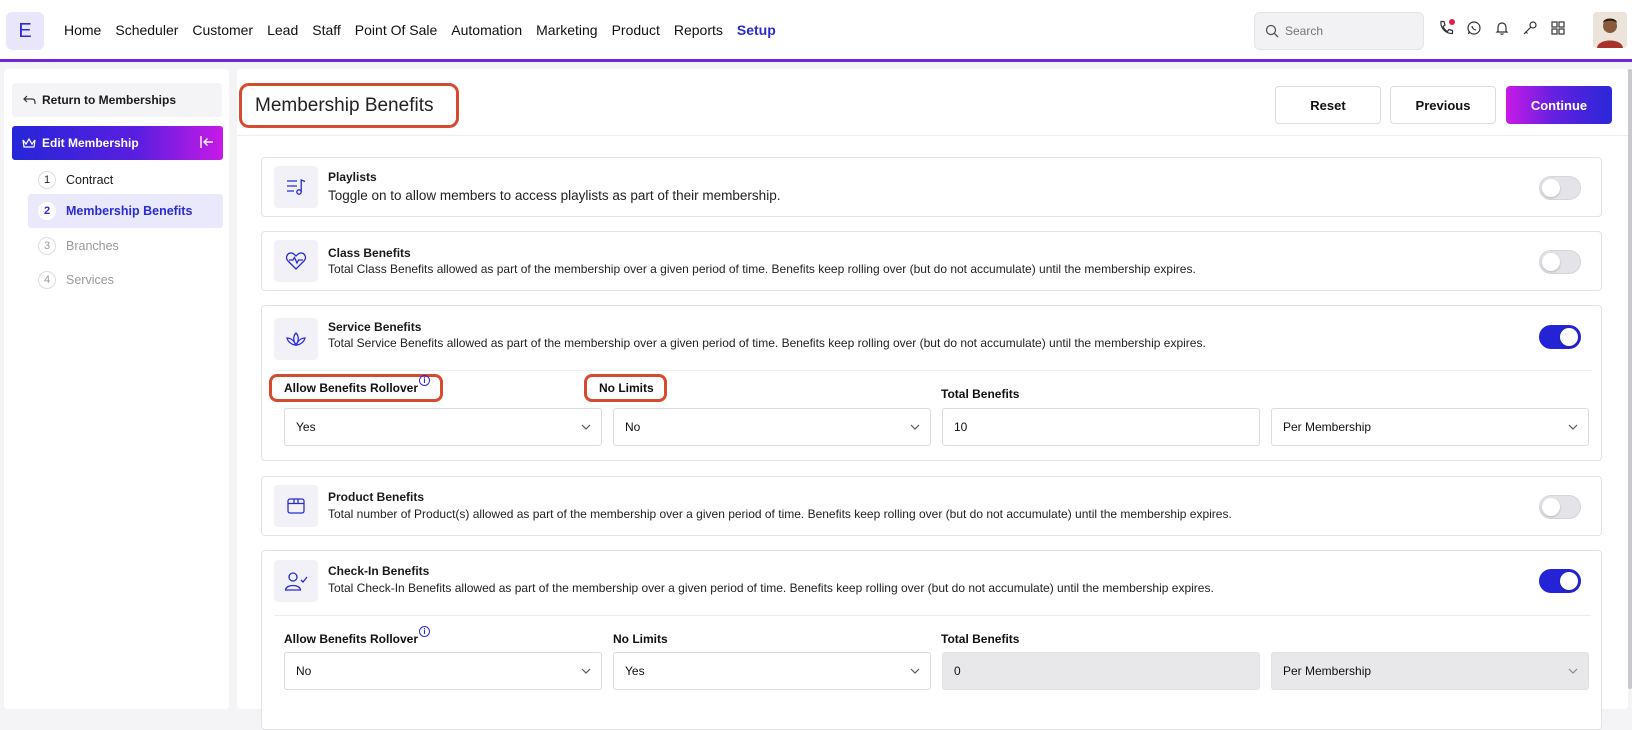  I want to click on input-value: 10, so click(961, 427).